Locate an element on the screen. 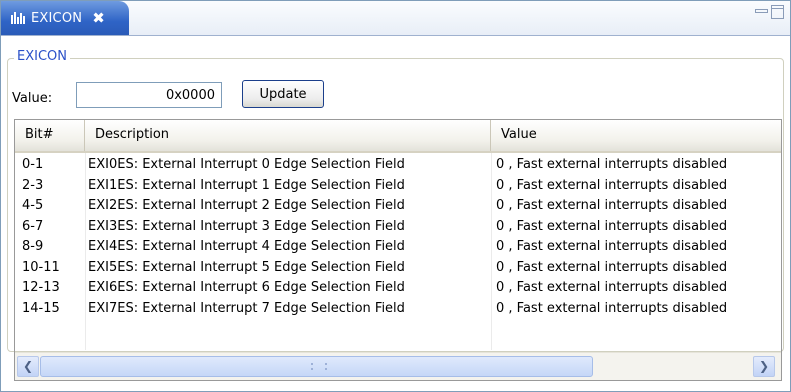 The width and height of the screenshot is (791, 392). bit-cell: 8-9 is located at coordinates (33, 246).